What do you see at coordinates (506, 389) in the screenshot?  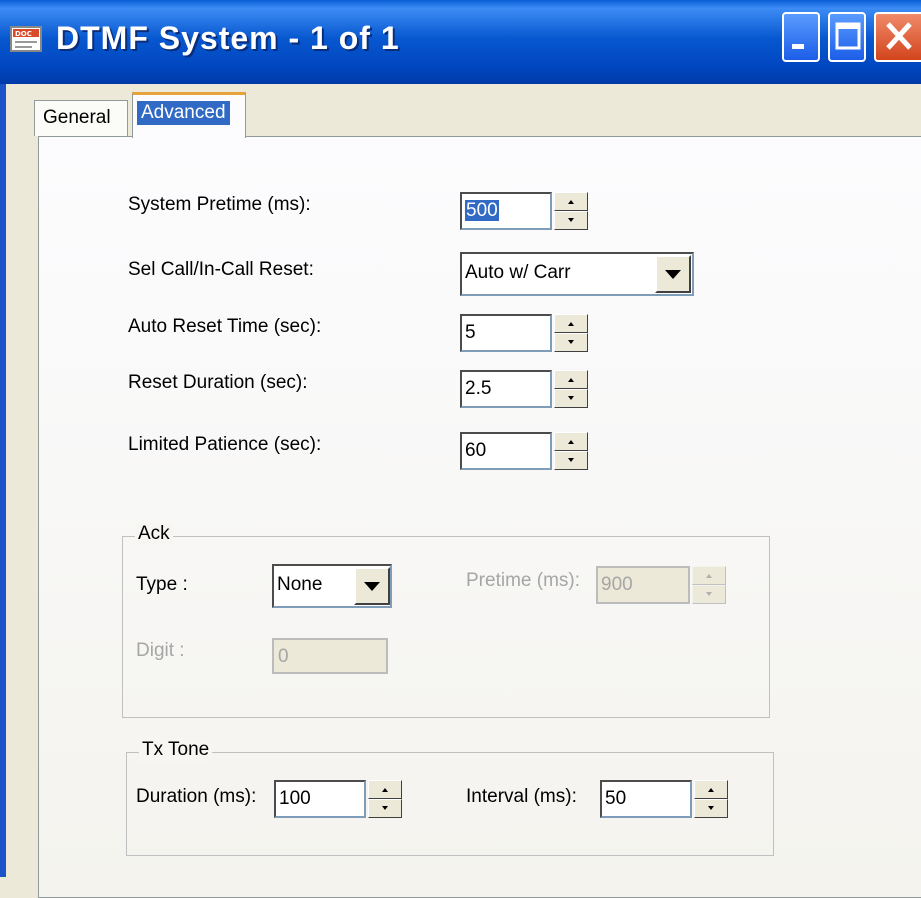 I see `reset-duration-input: 2.5` at bounding box center [506, 389].